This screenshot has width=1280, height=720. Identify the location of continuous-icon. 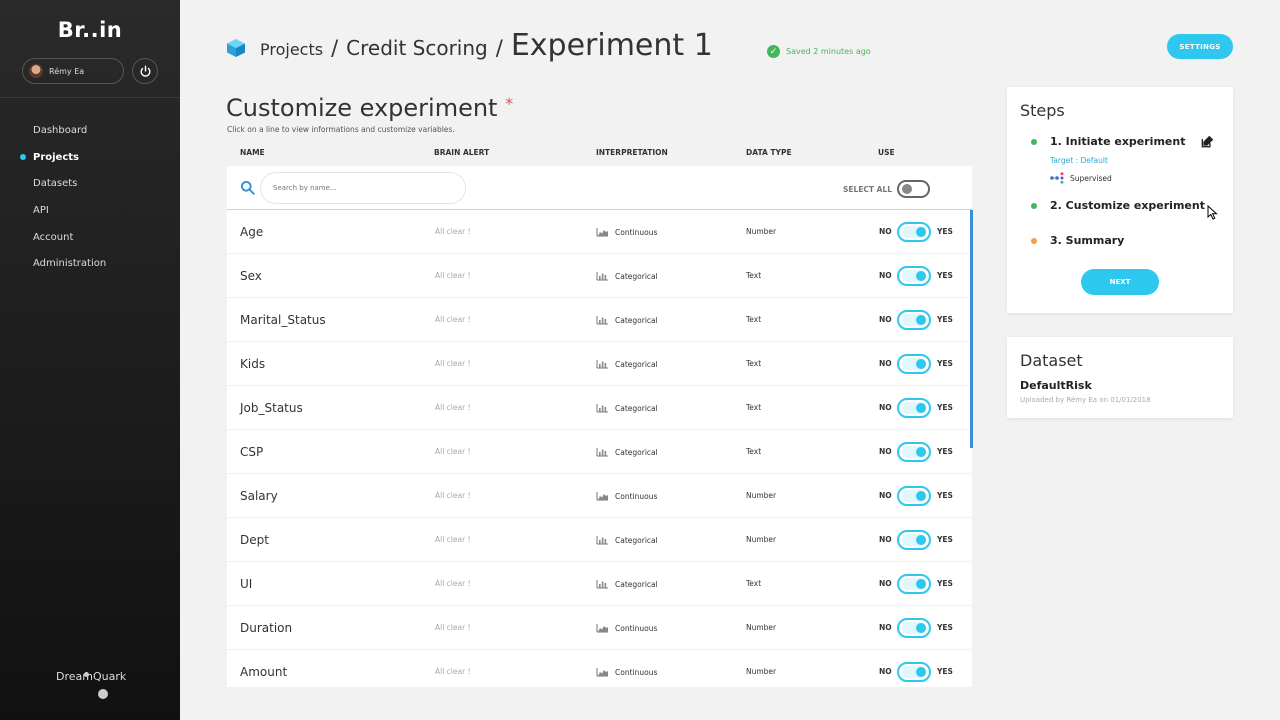
(602, 232).